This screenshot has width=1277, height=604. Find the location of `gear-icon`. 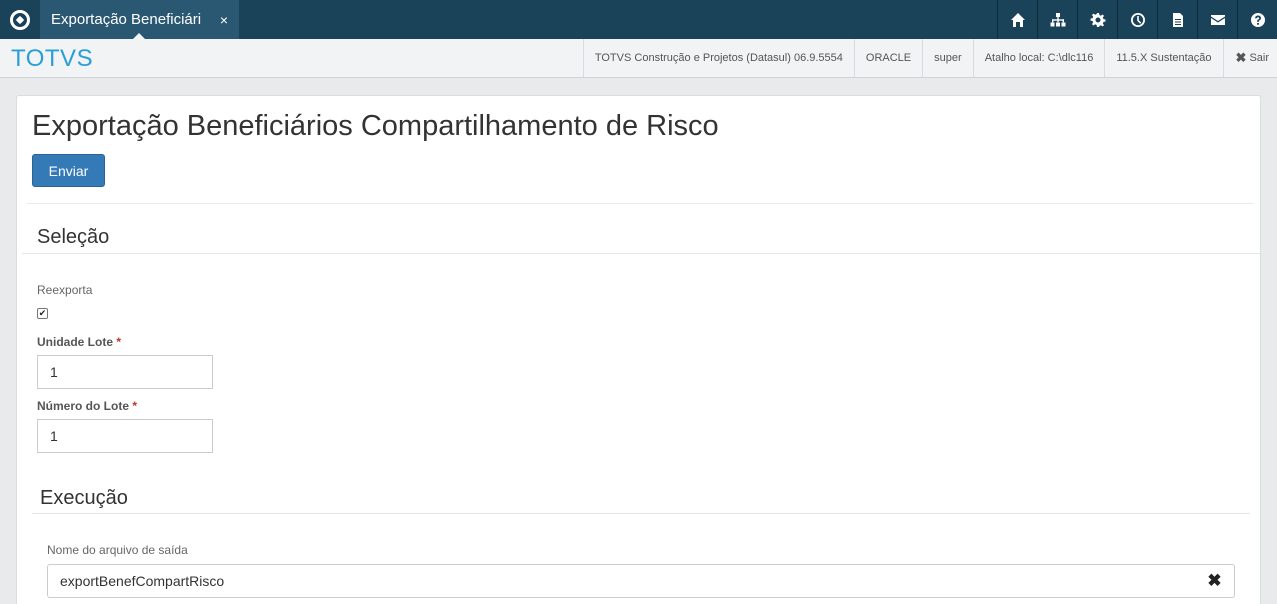

gear-icon is located at coordinates (1097, 19).